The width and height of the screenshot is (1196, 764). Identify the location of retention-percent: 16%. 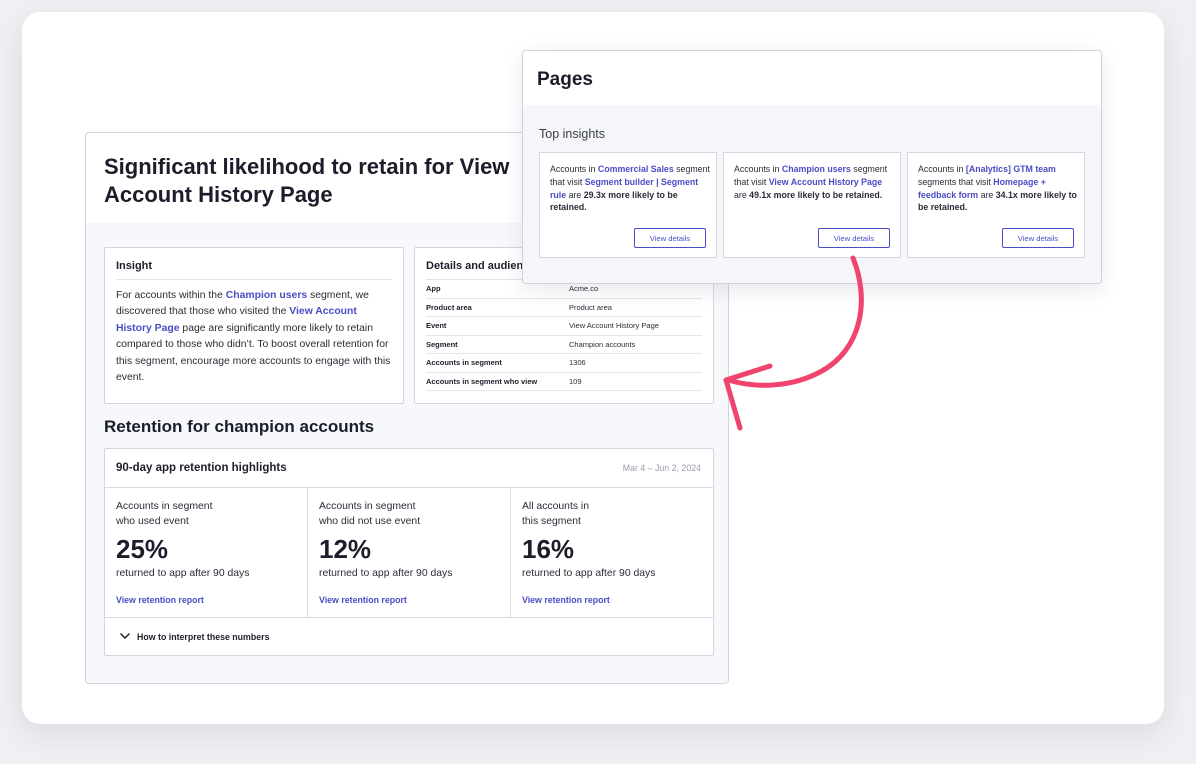
(548, 549).